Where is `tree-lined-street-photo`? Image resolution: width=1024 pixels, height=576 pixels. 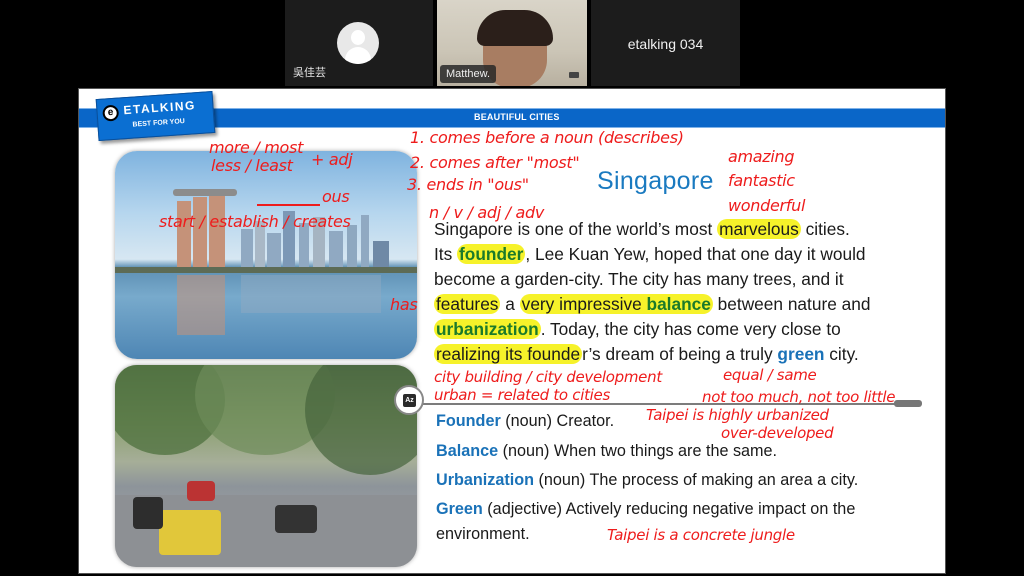 tree-lined-street-photo is located at coordinates (266, 466).